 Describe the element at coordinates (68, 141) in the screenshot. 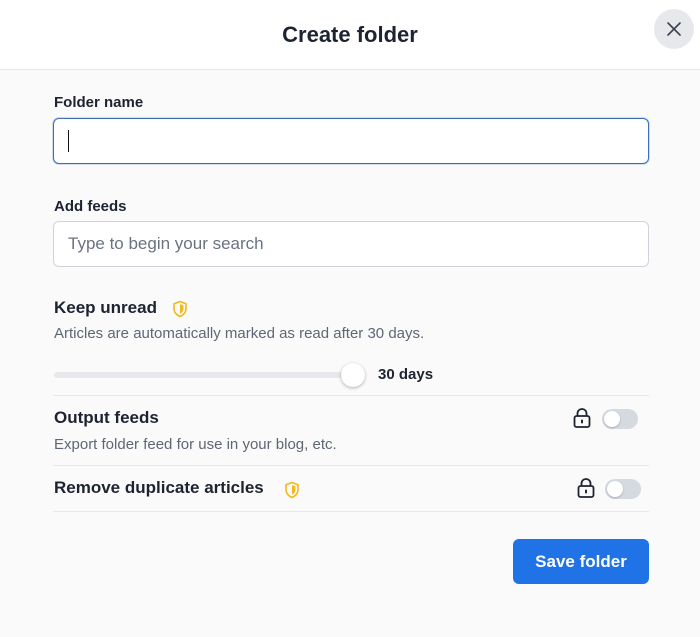

I see `text-caret` at that location.